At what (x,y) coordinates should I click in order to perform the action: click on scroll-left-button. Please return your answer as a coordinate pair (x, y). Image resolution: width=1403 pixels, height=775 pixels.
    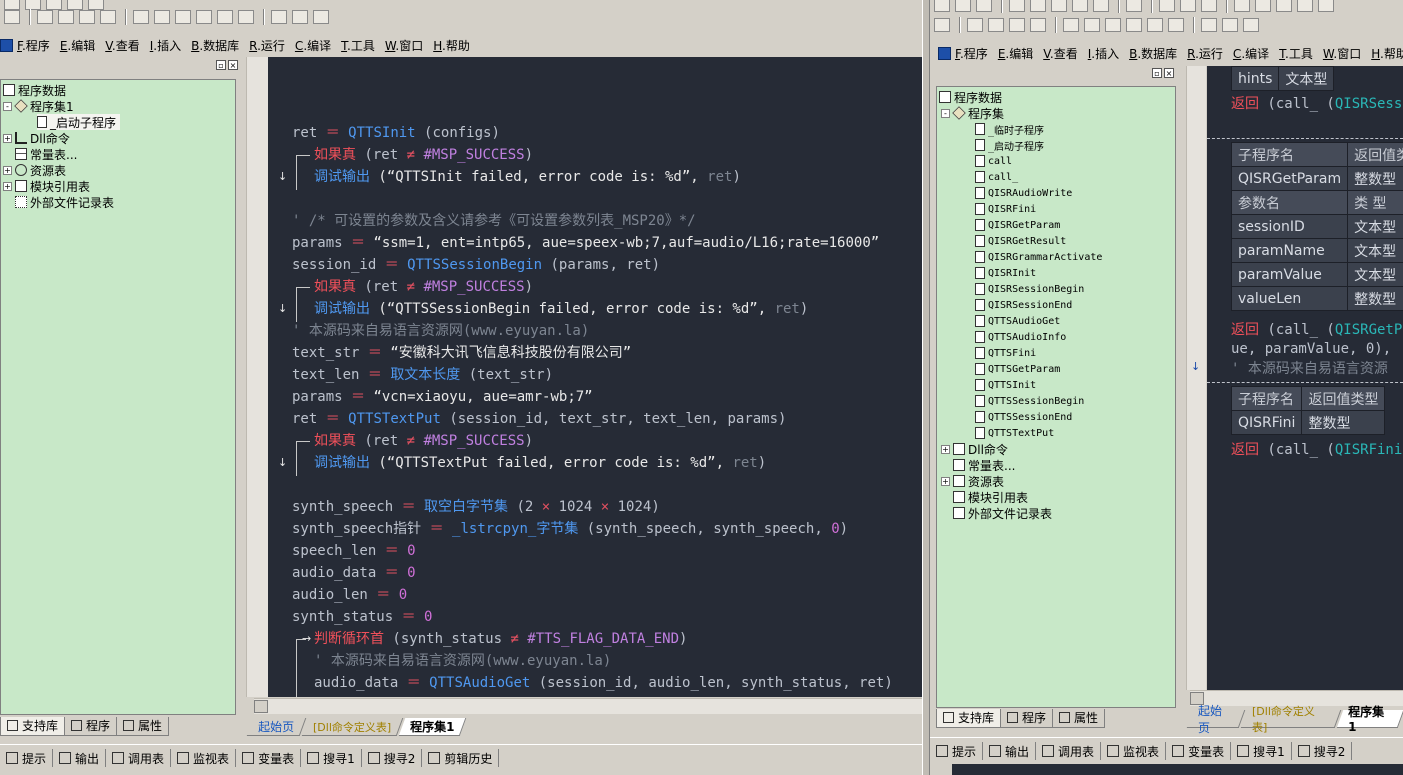
    Looking at the image, I should click on (261, 706).